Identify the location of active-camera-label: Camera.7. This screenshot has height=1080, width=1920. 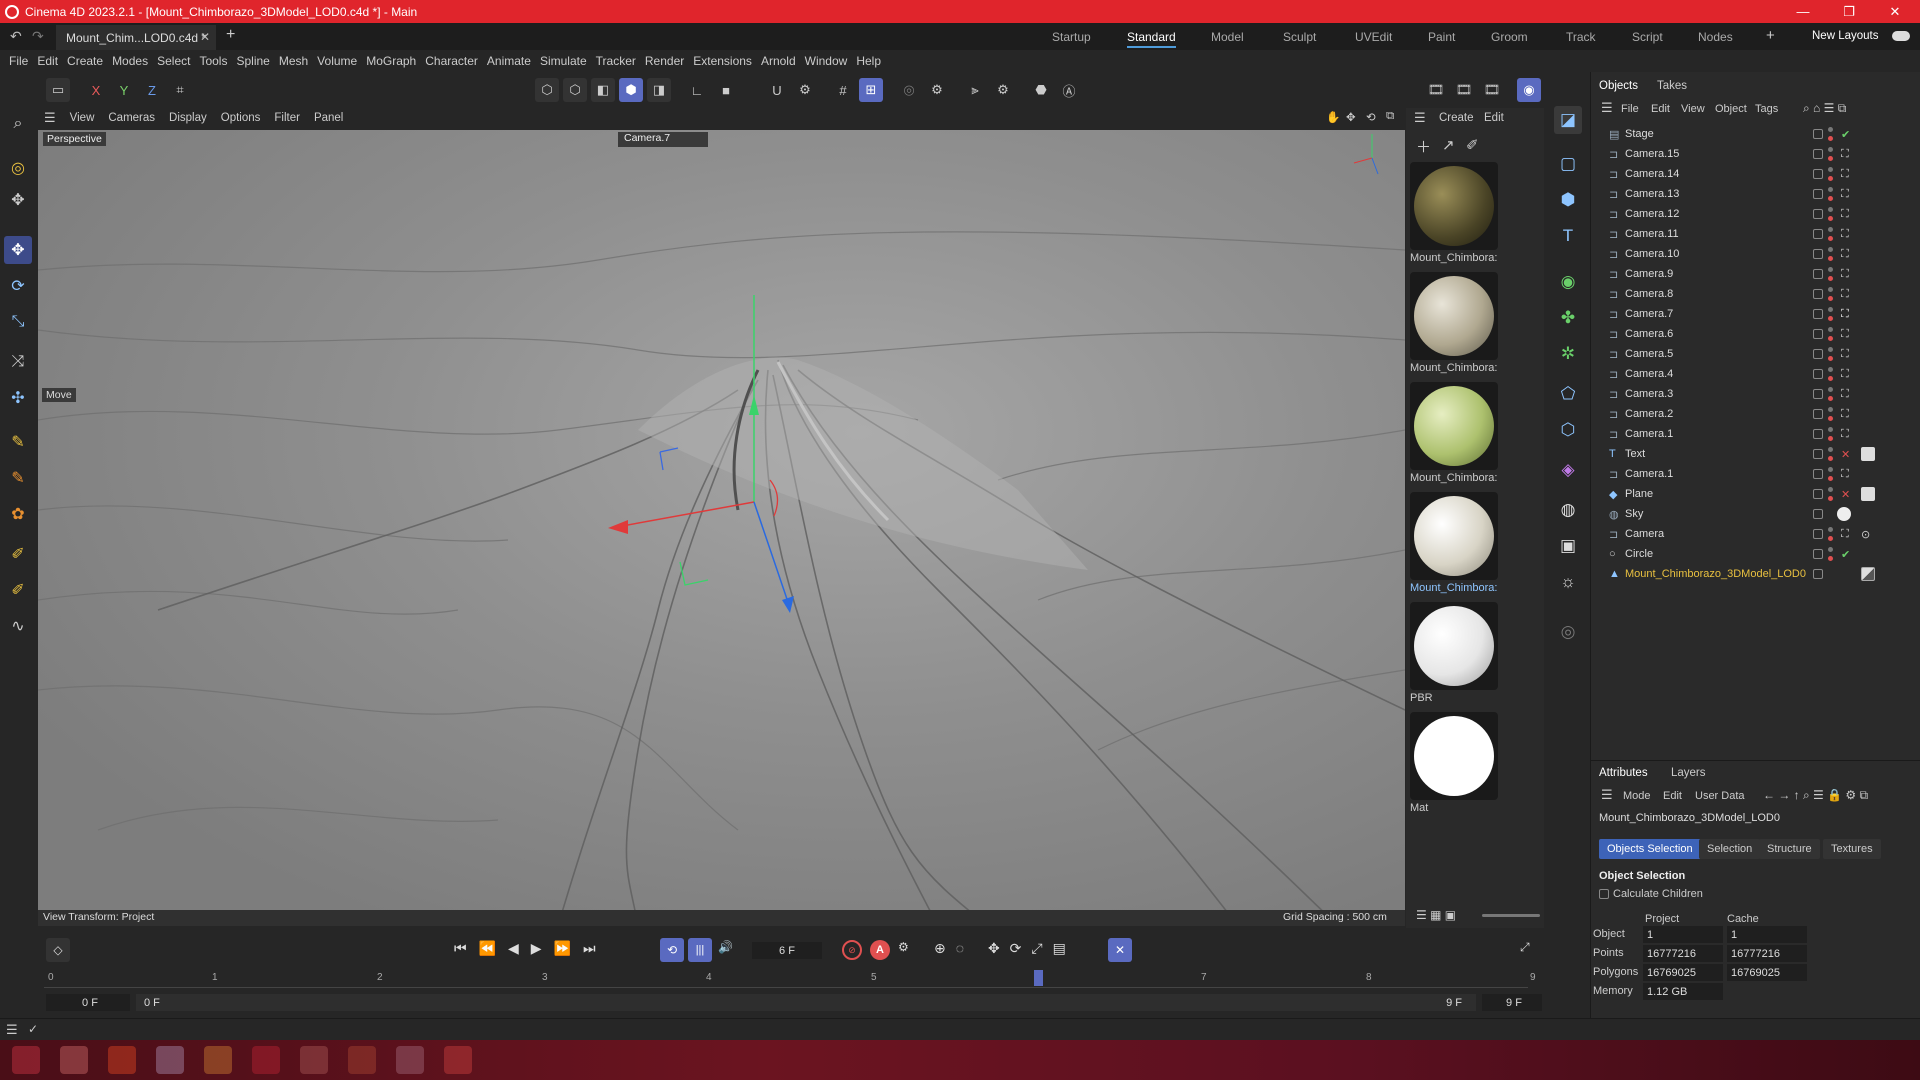
(663, 139).